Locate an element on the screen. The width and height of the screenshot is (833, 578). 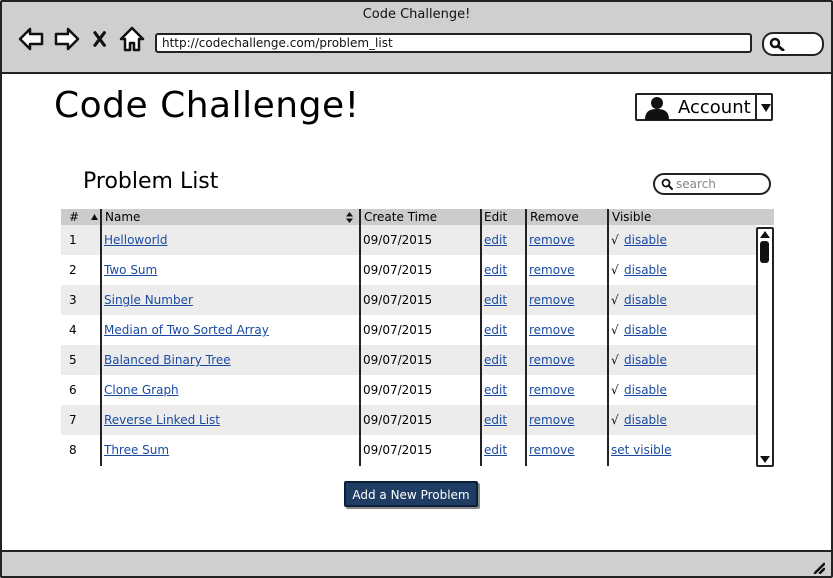
table-header: # Name Create Time Edit Remove Visible is located at coordinates (417, 217).